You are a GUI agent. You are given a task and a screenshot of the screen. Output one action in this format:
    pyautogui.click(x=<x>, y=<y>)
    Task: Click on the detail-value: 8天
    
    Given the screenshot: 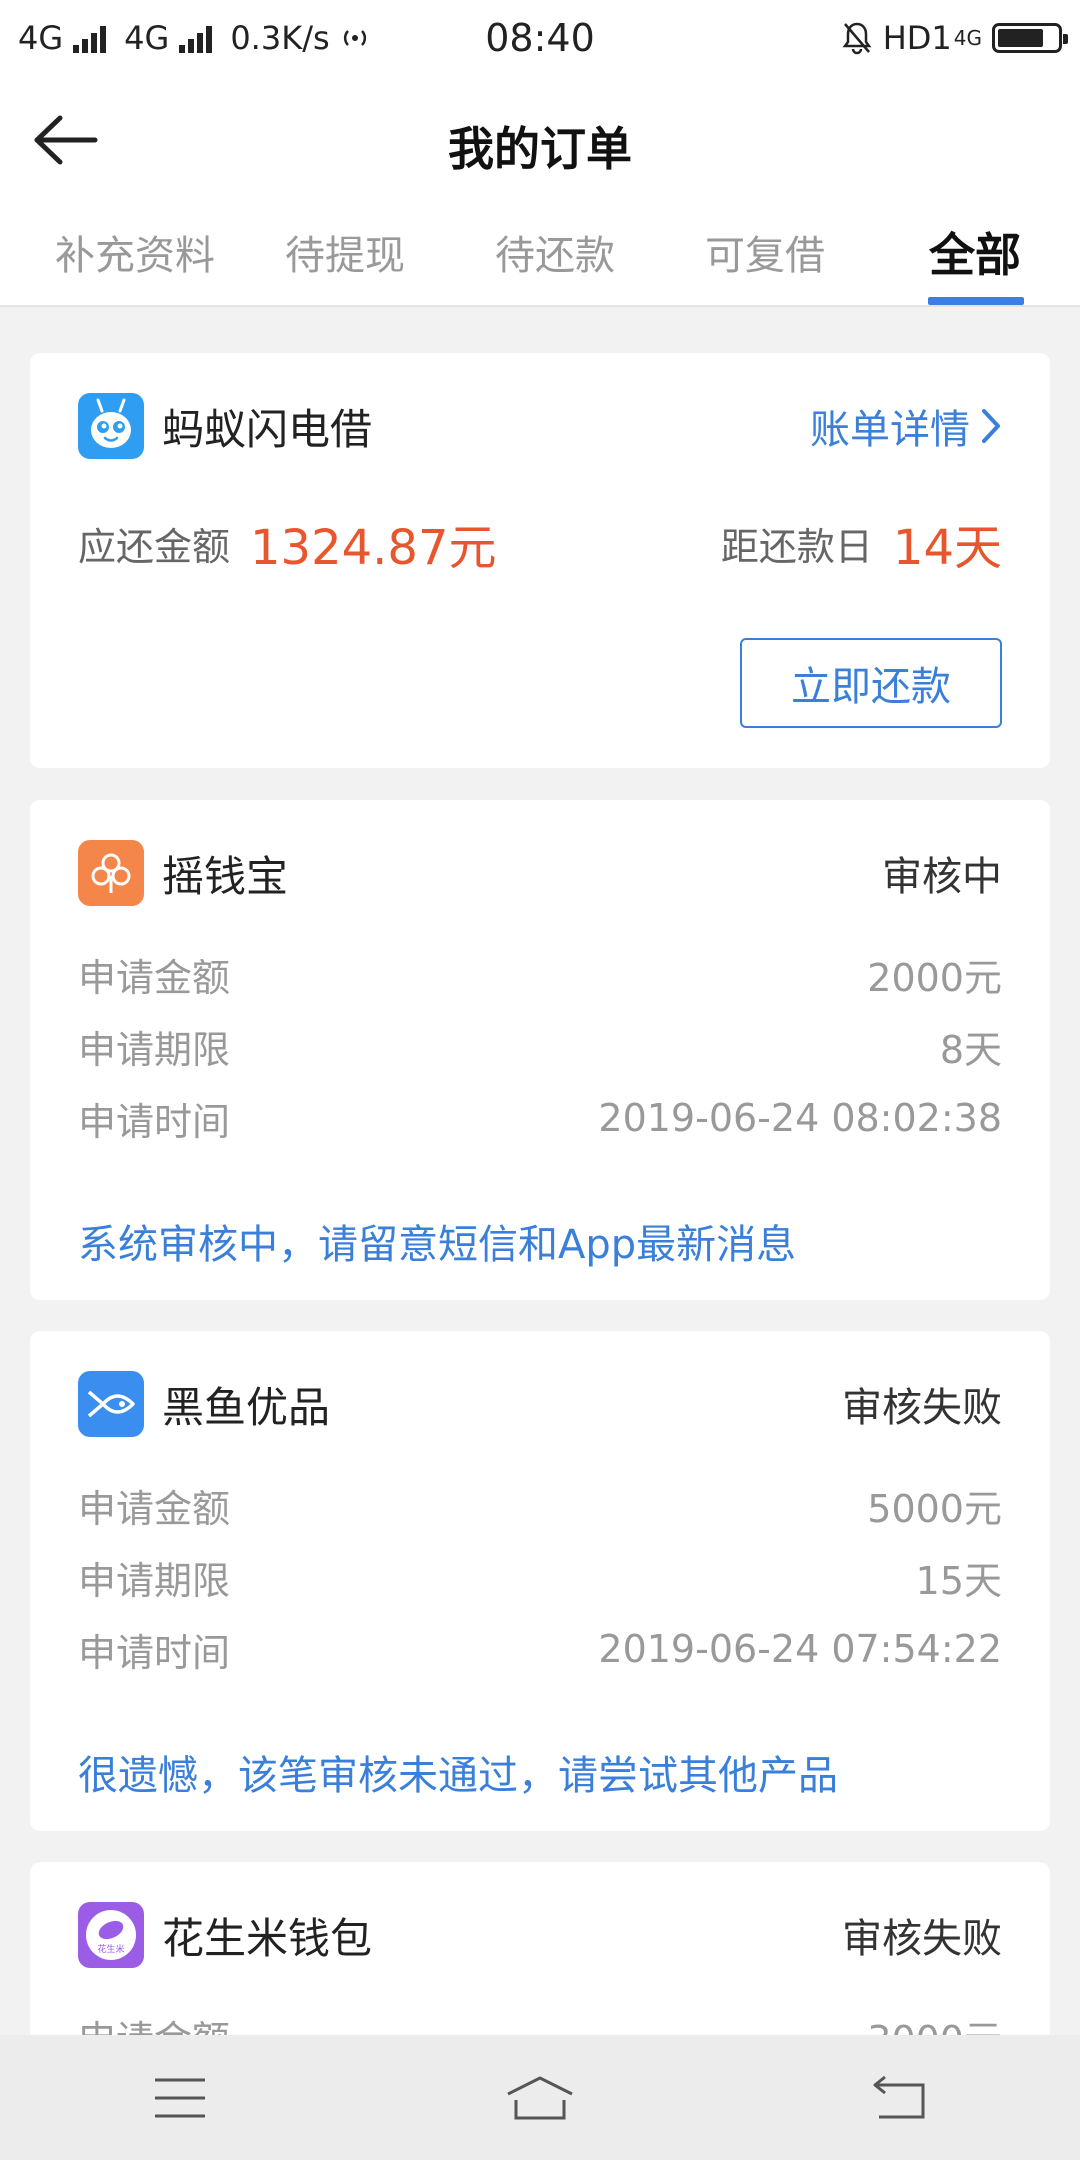 What is the action you would take?
    pyautogui.click(x=970, y=1049)
    